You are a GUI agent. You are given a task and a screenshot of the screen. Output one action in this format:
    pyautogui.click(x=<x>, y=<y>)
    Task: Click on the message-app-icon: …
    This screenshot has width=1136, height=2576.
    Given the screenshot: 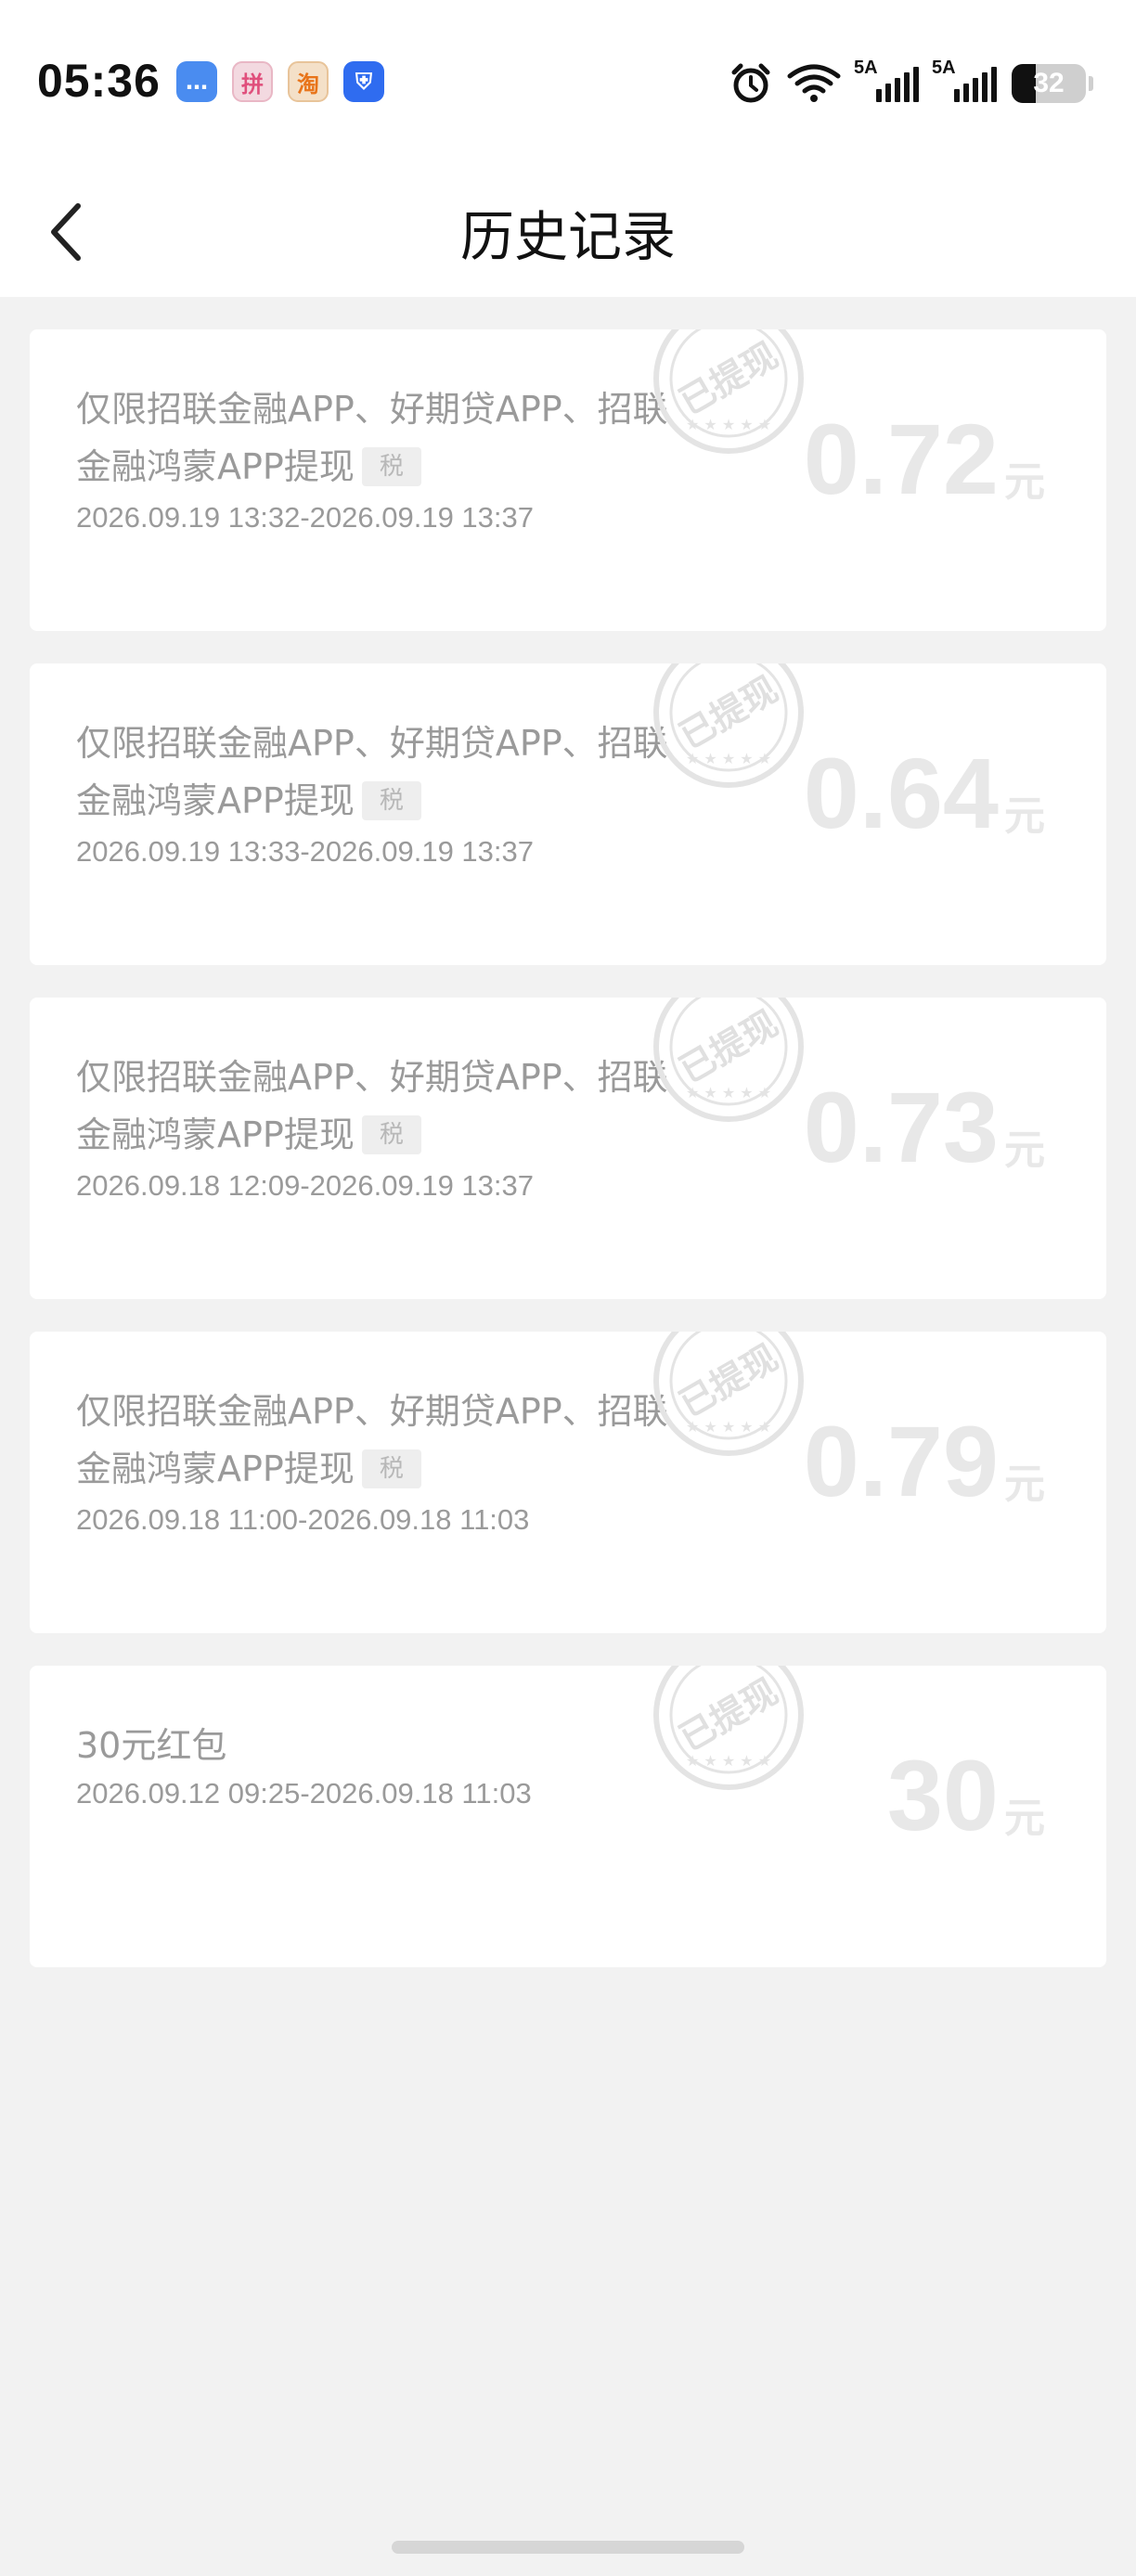 What is the action you would take?
    pyautogui.click(x=196, y=82)
    